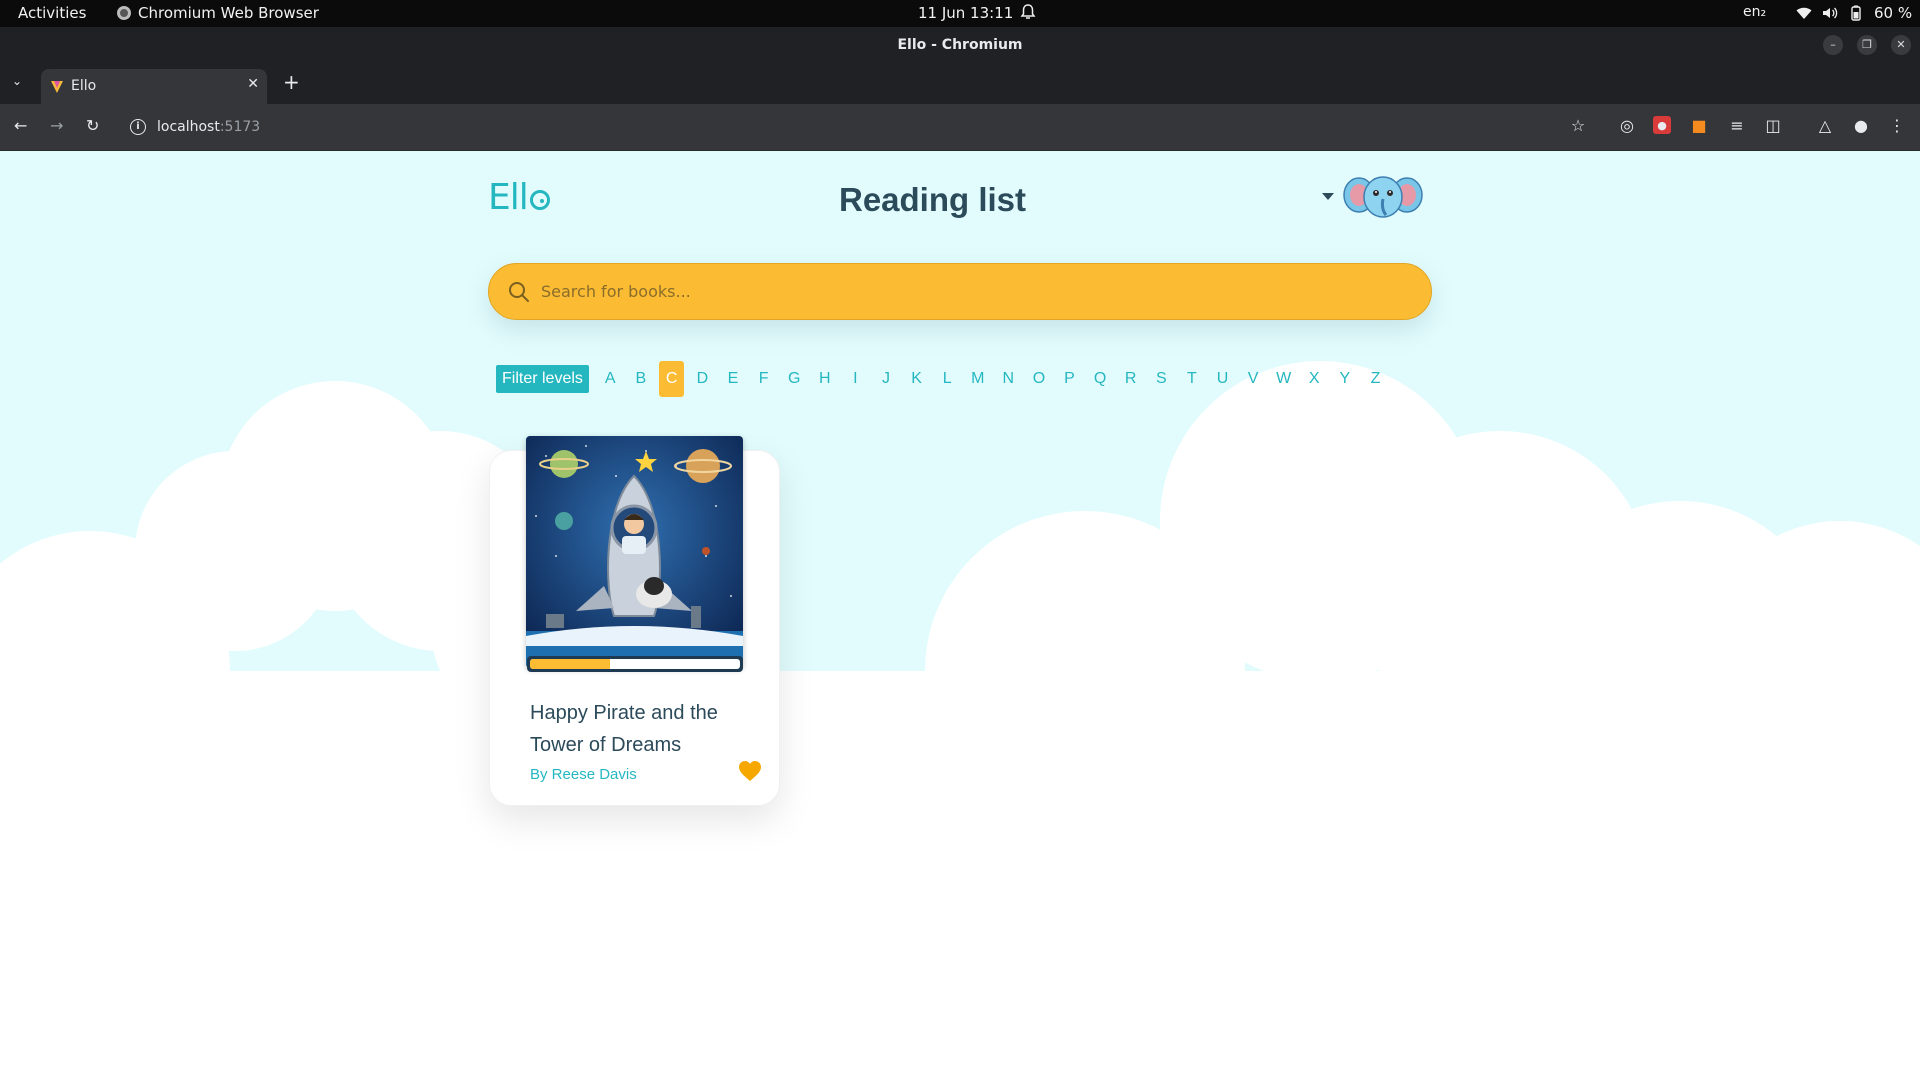 This screenshot has height=1080, width=1920. What do you see at coordinates (886, 379) in the screenshot?
I see `filter-level-j: J` at bounding box center [886, 379].